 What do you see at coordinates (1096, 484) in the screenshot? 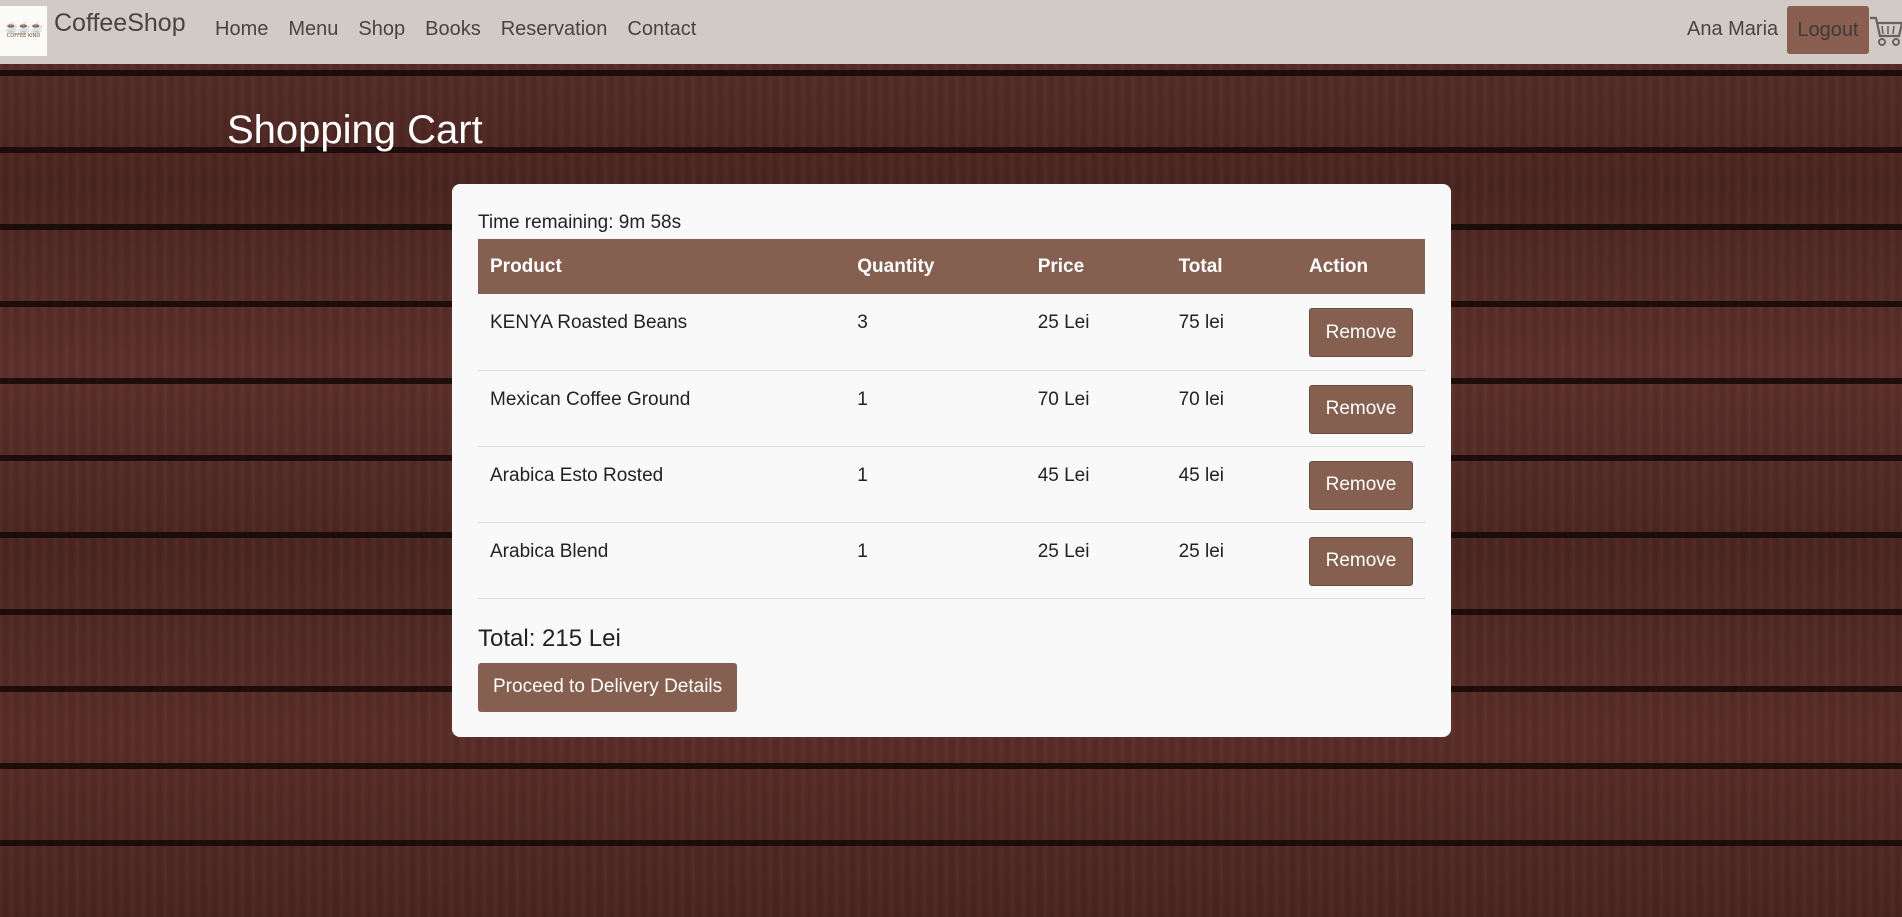
I see `product-price: 45 Lei` at bounding box center [1096, 484].